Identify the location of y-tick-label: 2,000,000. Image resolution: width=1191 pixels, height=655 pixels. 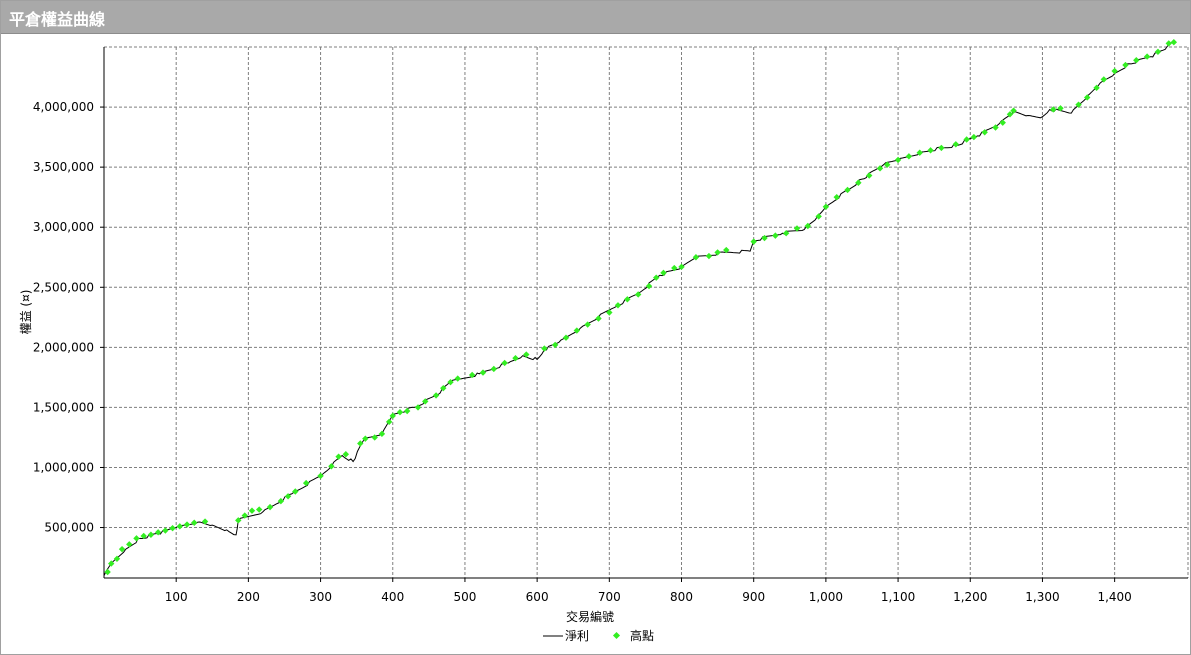
(63, 347).